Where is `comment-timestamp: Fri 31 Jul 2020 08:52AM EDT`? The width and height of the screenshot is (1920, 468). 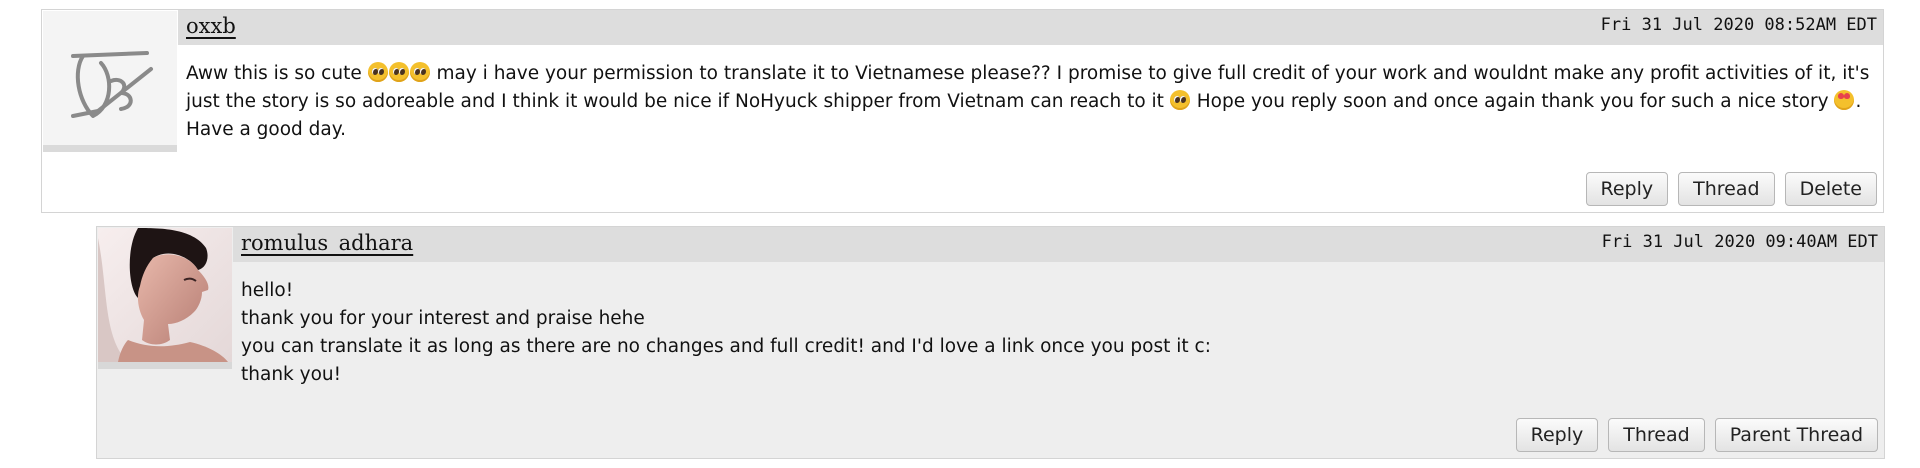
comment-timestamp: Fri 31 Jul 2020 08:52AM EDT is located at coordinates (1738, 25).